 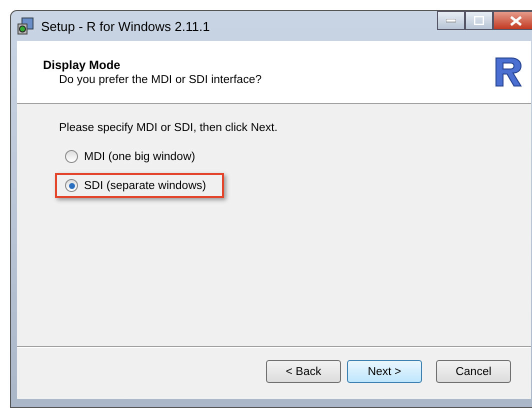 I want to click on radio-option: MDI (one big window), so click(x=134, y=156).